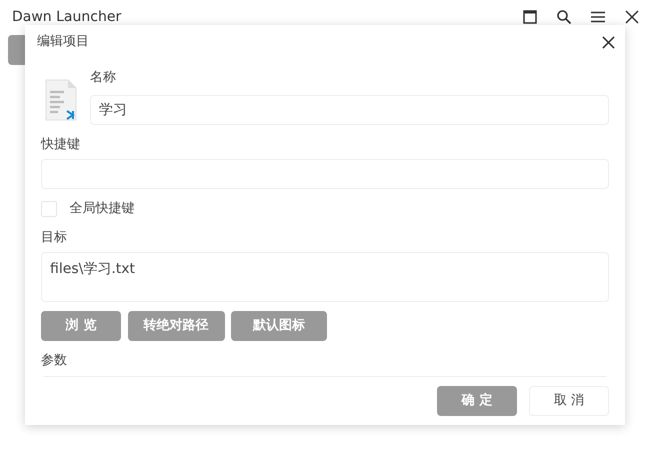 The height and width of the screenshot is (450, 650). I want to click on name-label: 名称, so click(103, 78).